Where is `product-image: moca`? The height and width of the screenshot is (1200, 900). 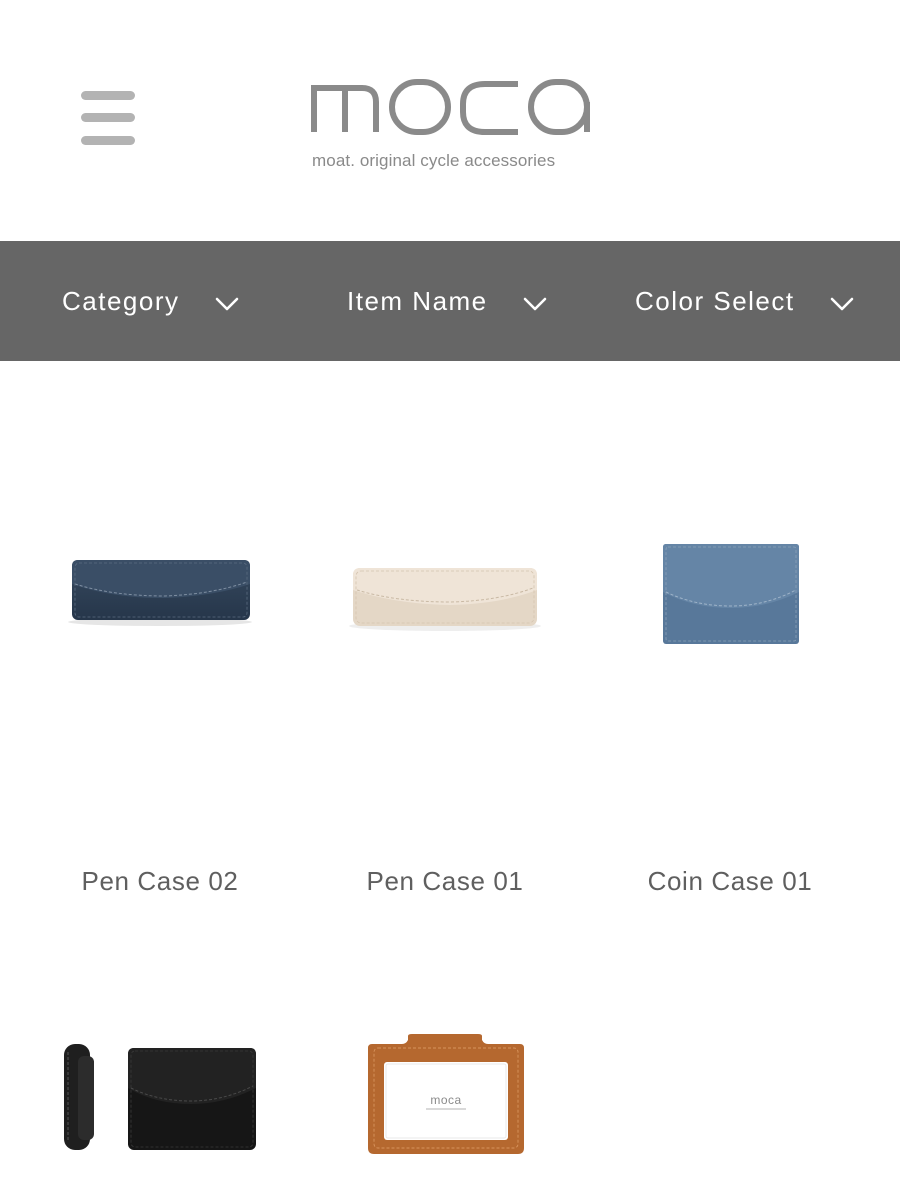 product-image: moca is located at coordinates (446, 1094).